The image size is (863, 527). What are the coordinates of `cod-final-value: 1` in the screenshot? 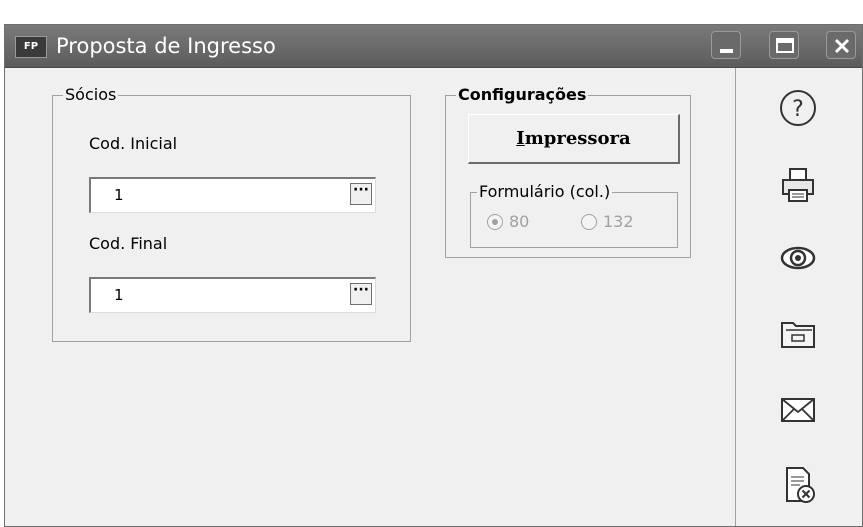 It's located at (119, 295).